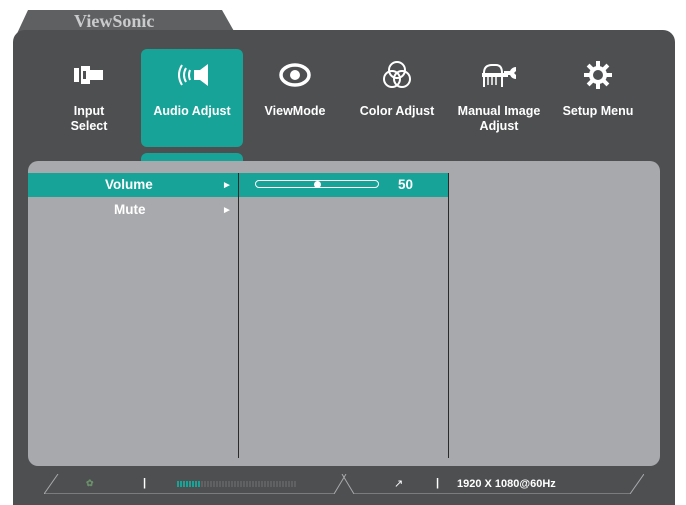 This screenshot has width=686, height=505. Describe the element at coordinates (295, 98) in the screenshot. I see `menu-item-viewmode: ViewMode` at that location.